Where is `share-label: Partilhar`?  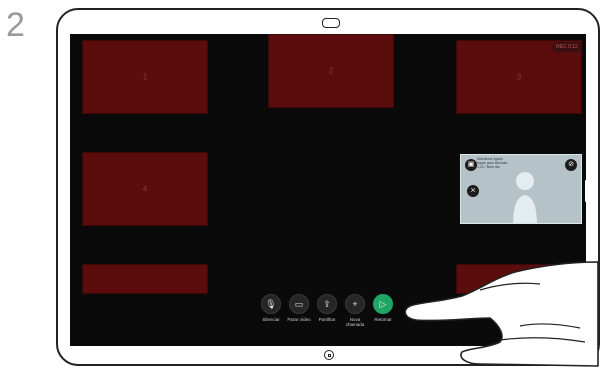 share-label: Partilhar is located at coordinates (327, 319).